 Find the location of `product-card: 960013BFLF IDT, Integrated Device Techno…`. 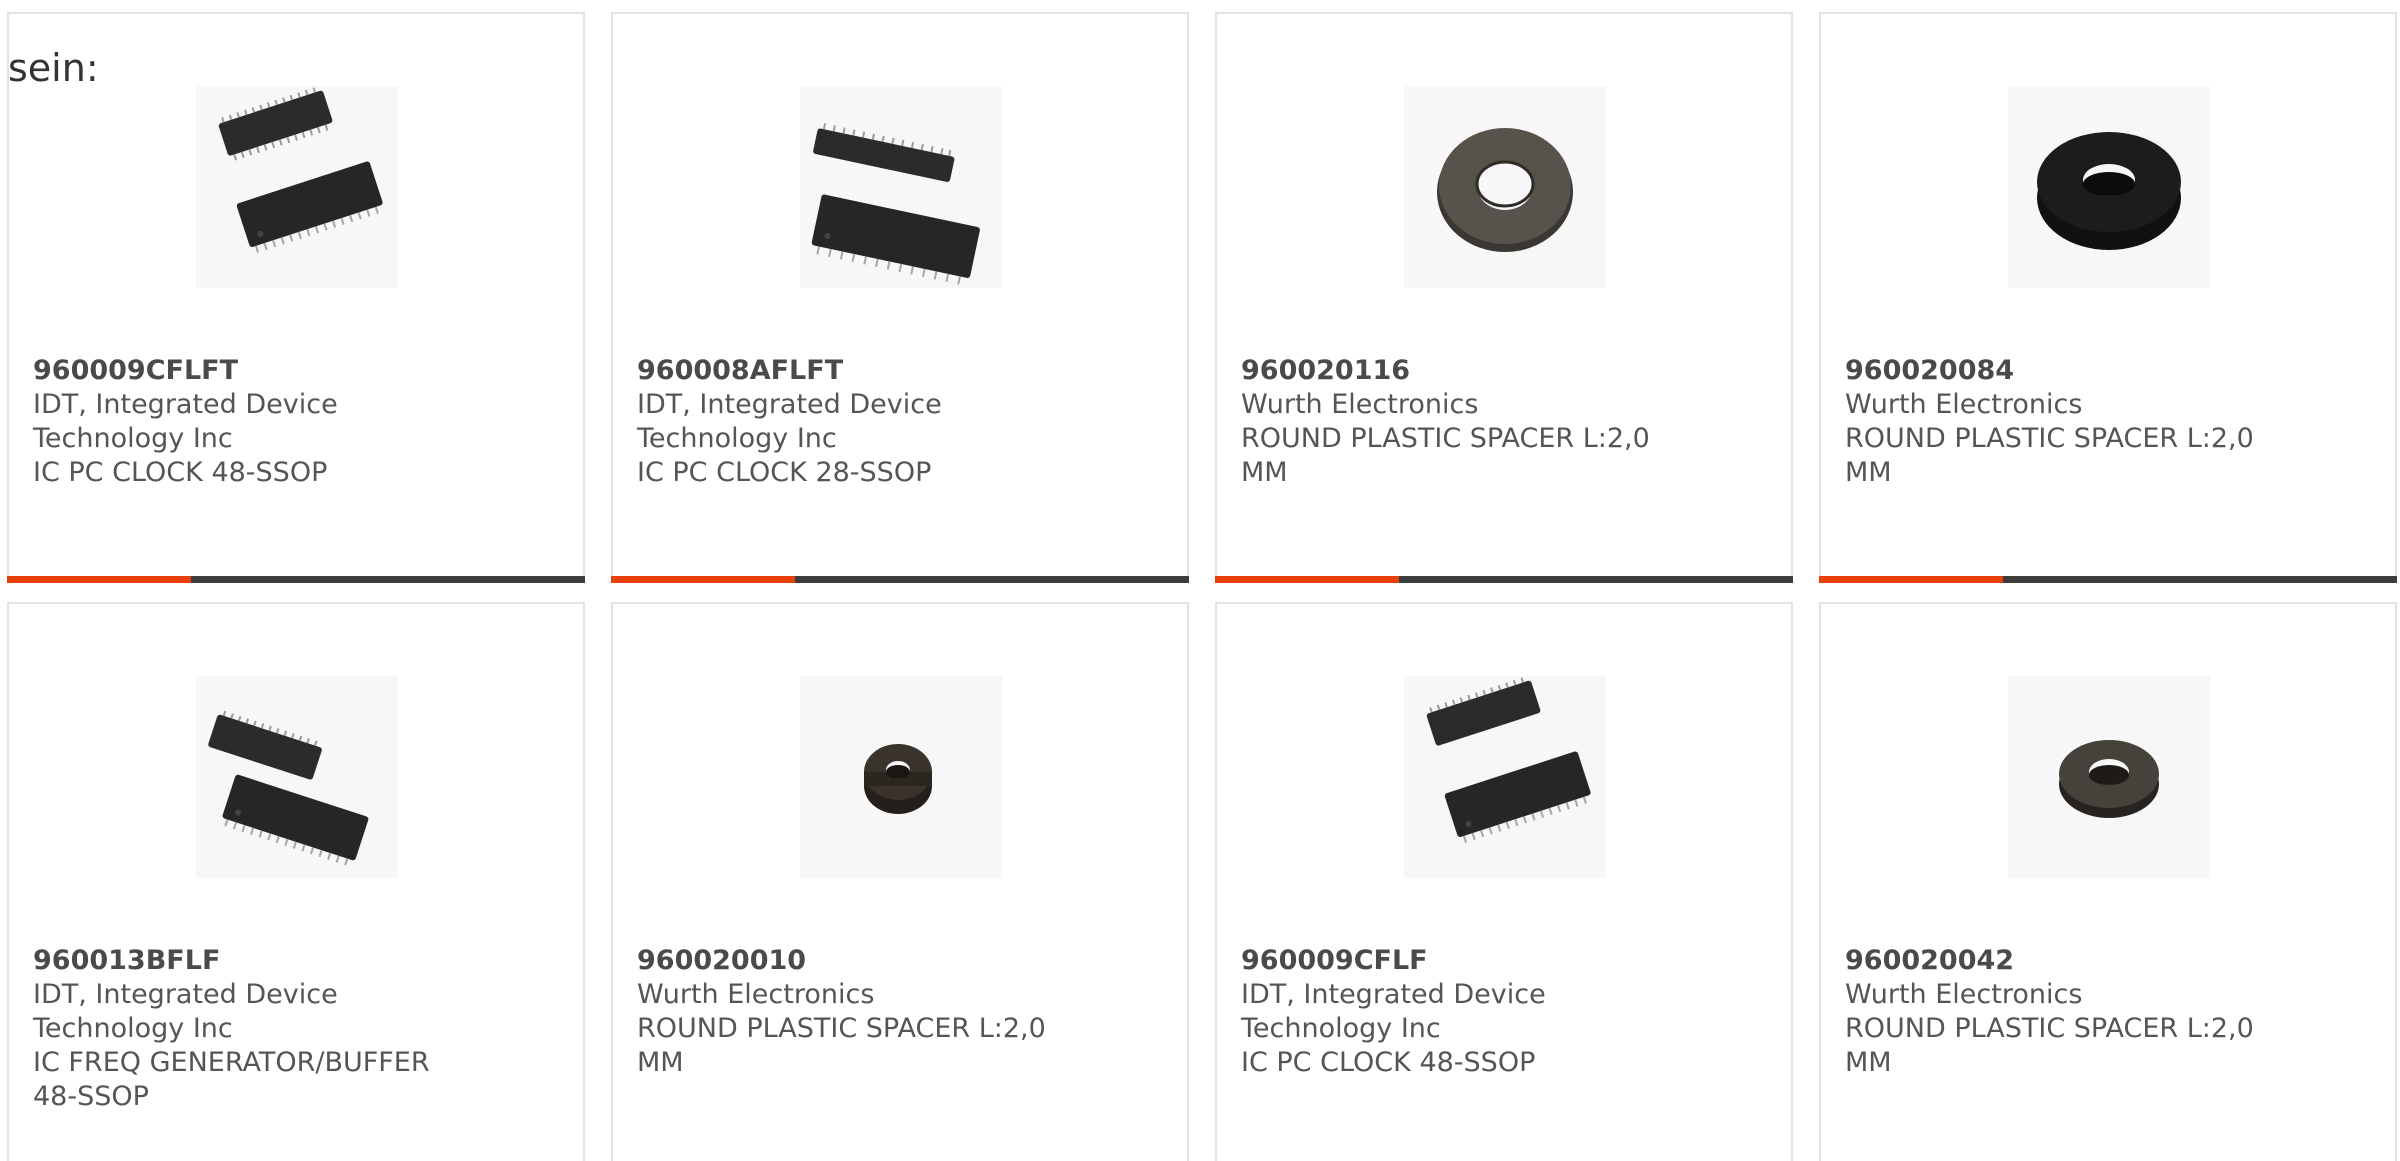

product-card: 960013BFLF IDT, Integrated Device Techno… is located at coordinates (296, 881).